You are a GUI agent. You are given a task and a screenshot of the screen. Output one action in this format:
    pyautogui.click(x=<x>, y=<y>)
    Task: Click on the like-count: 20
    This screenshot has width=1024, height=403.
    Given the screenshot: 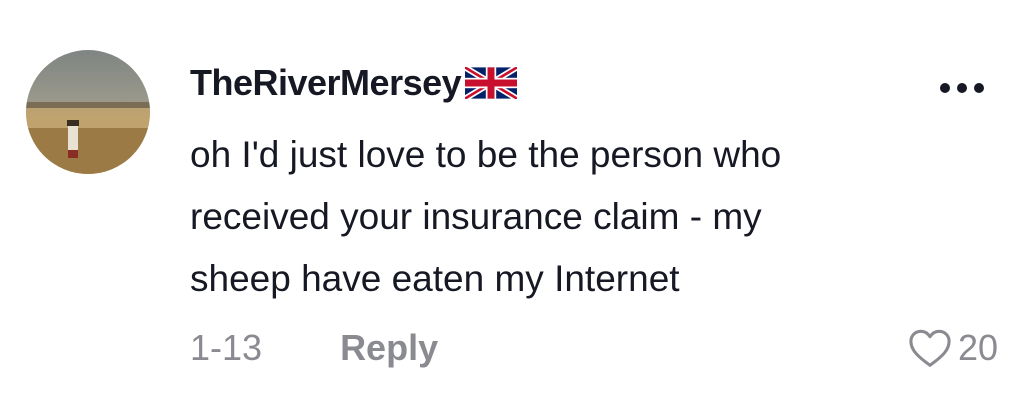 What is the action you would take?
    pyautogui.click(x=977, y=347)
    